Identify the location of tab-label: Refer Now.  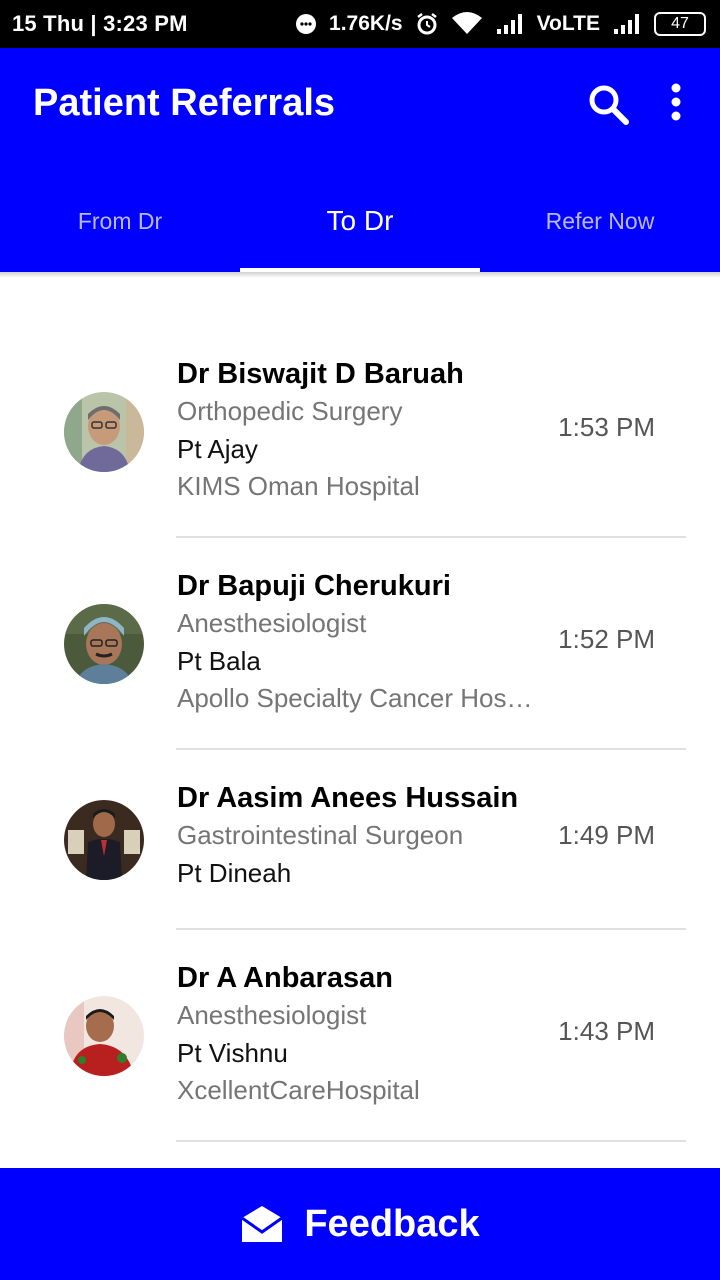
(600, 220).